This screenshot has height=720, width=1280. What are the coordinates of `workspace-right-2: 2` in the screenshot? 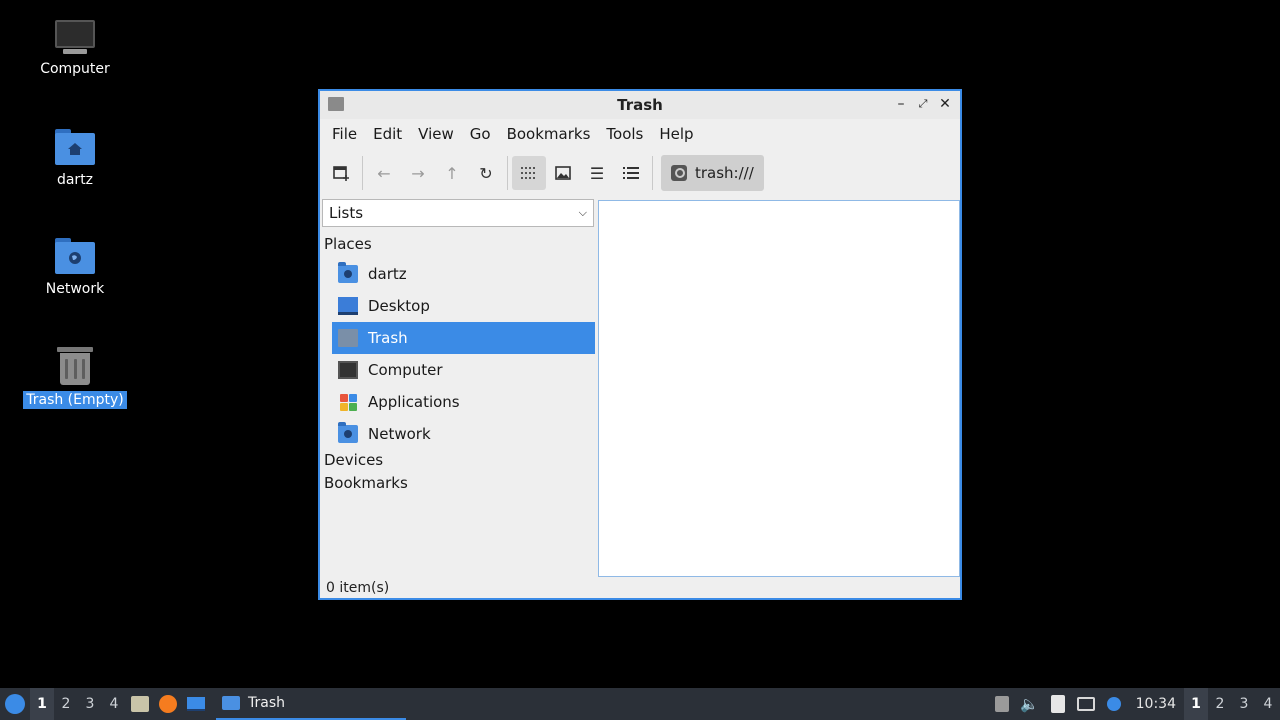 It's located at (1220, 704).